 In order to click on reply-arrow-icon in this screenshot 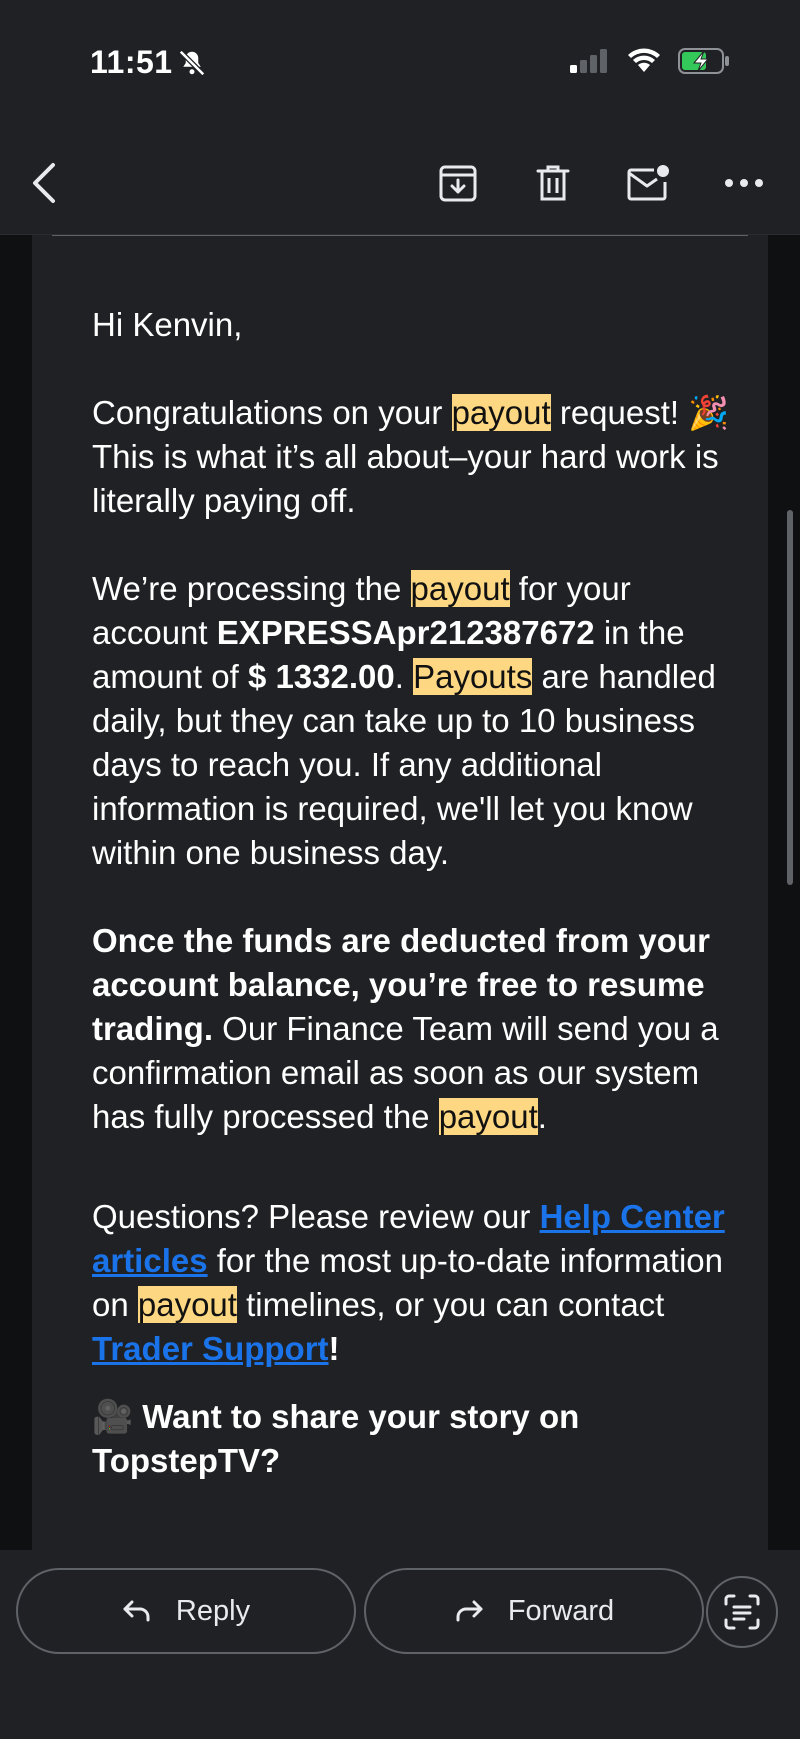, I will do `click(136, 1611)`.